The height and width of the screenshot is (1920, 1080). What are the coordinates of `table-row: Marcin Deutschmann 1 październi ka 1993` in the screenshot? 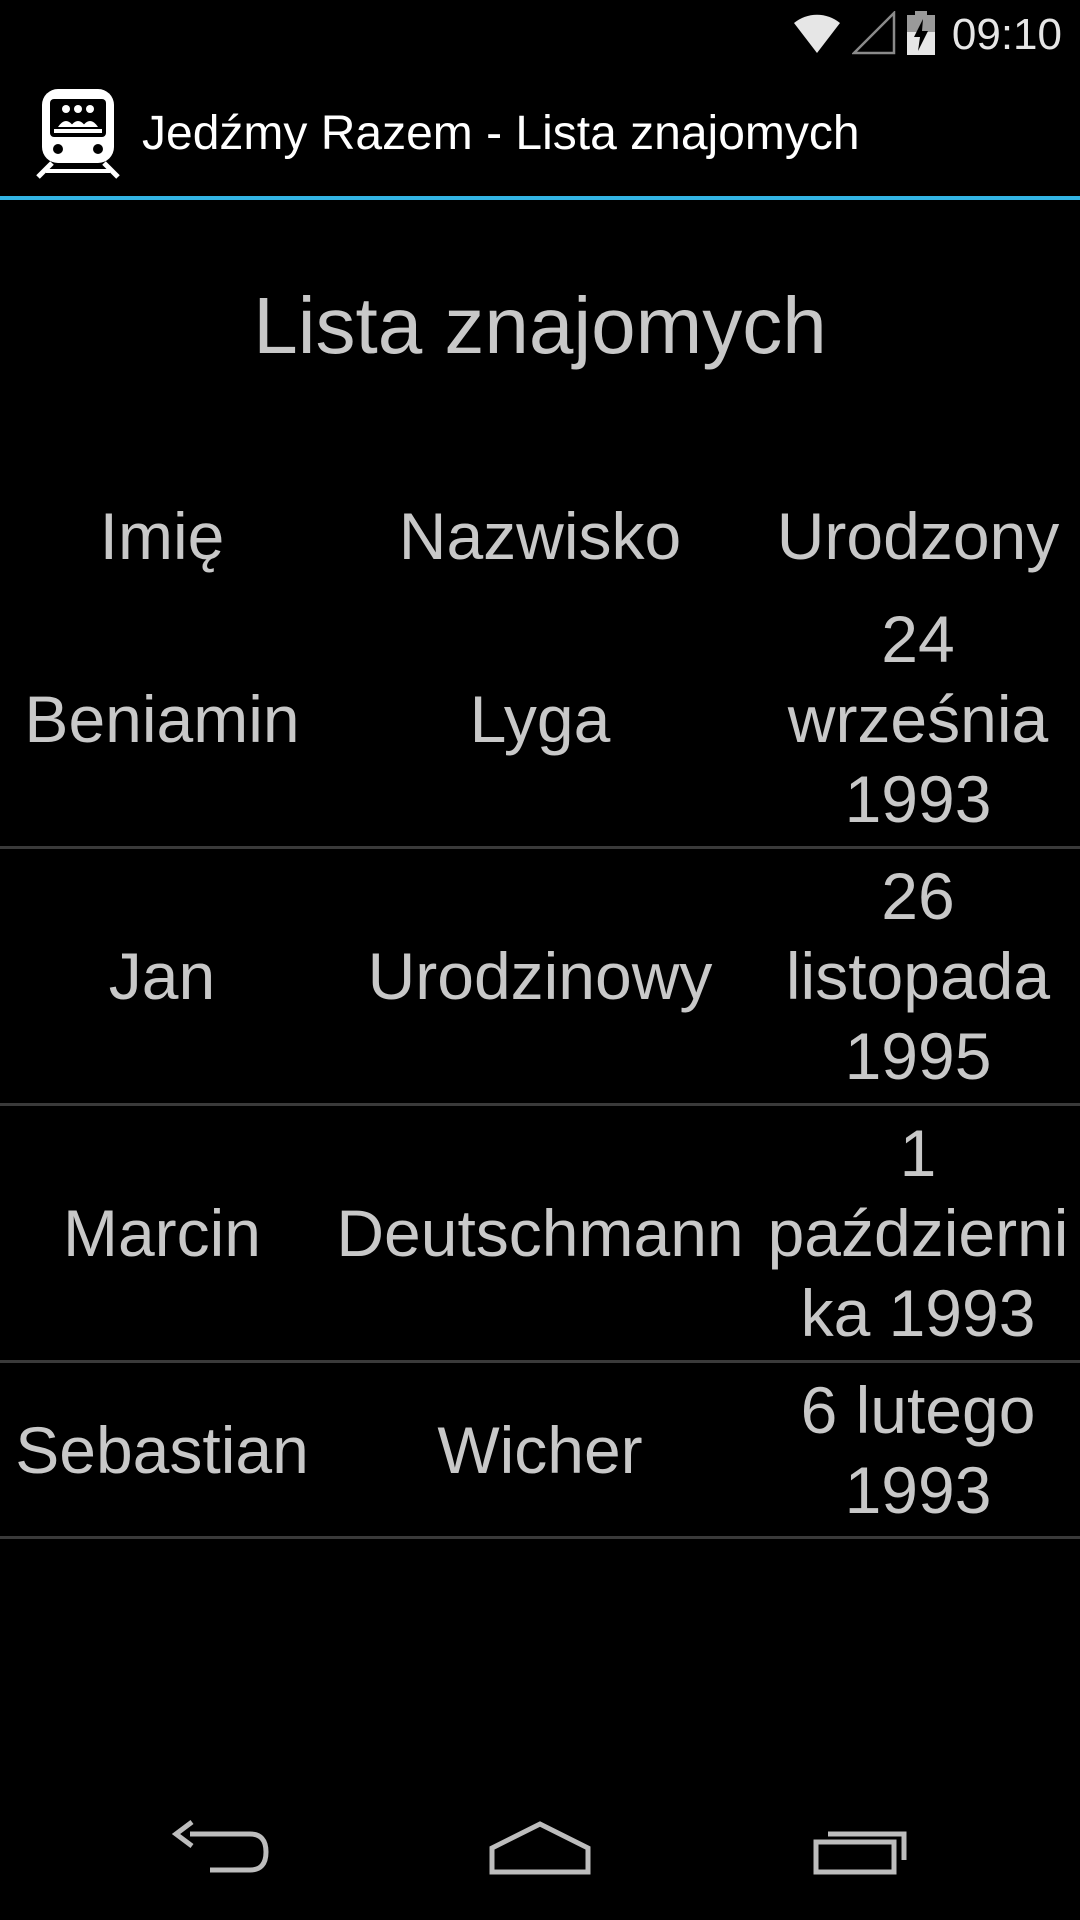 It's located at (540, 1234).